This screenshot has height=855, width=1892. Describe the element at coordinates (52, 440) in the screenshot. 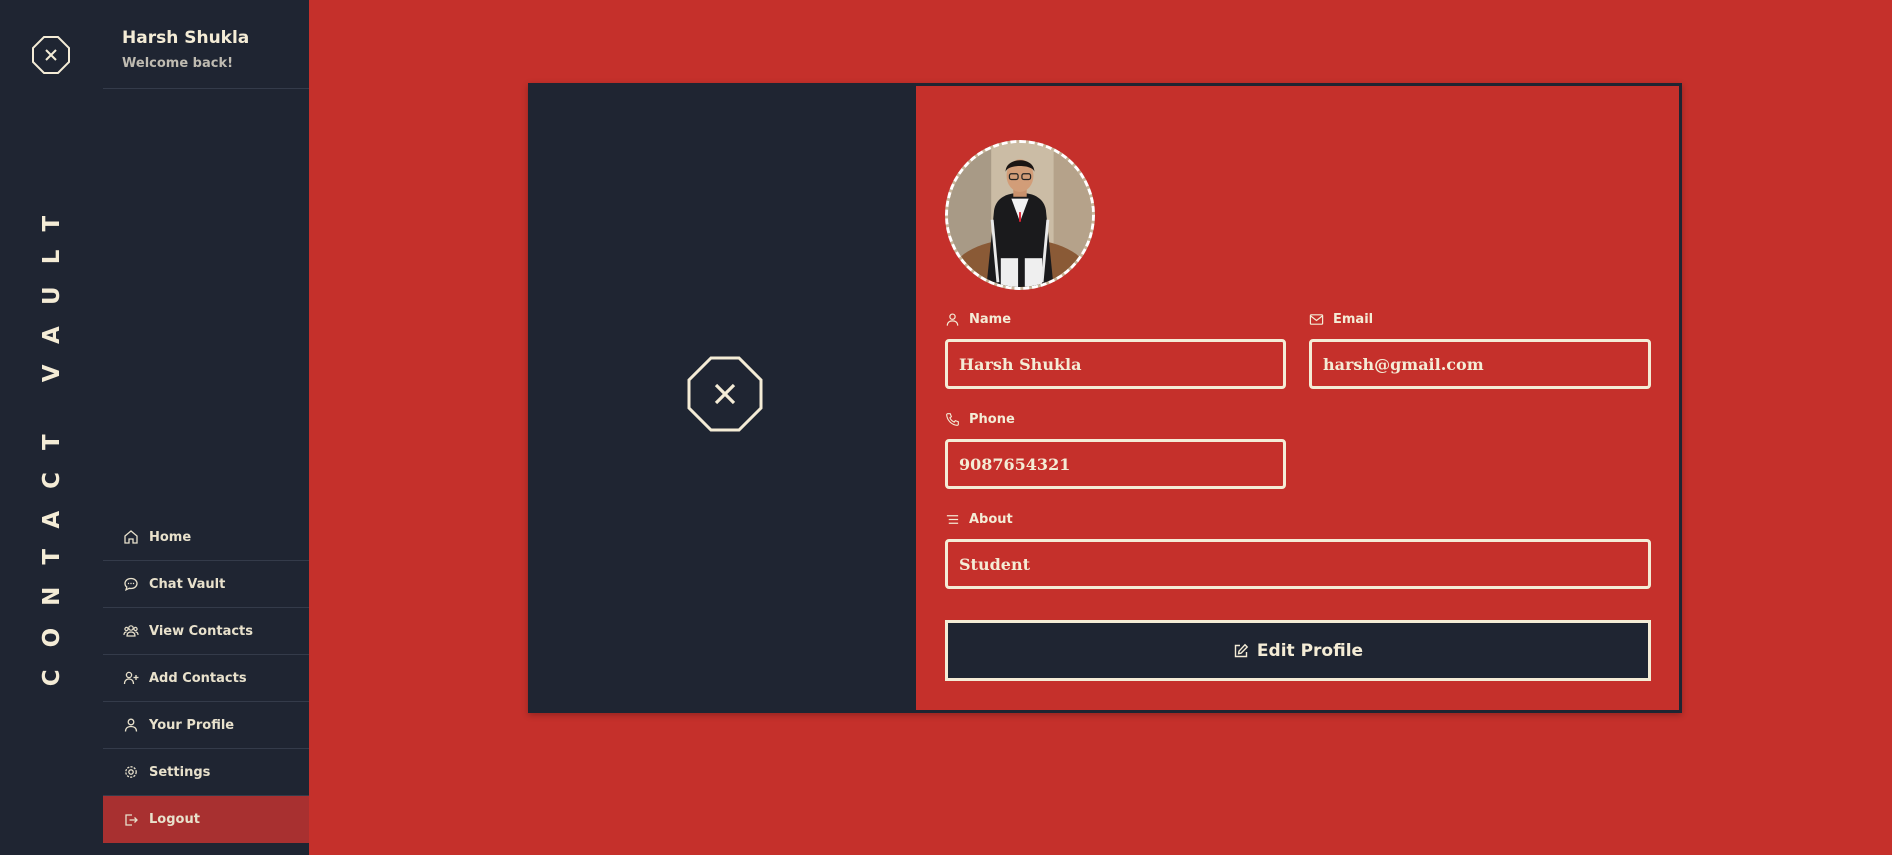

I see `brand-name: CONTACT VAULT` at that location.